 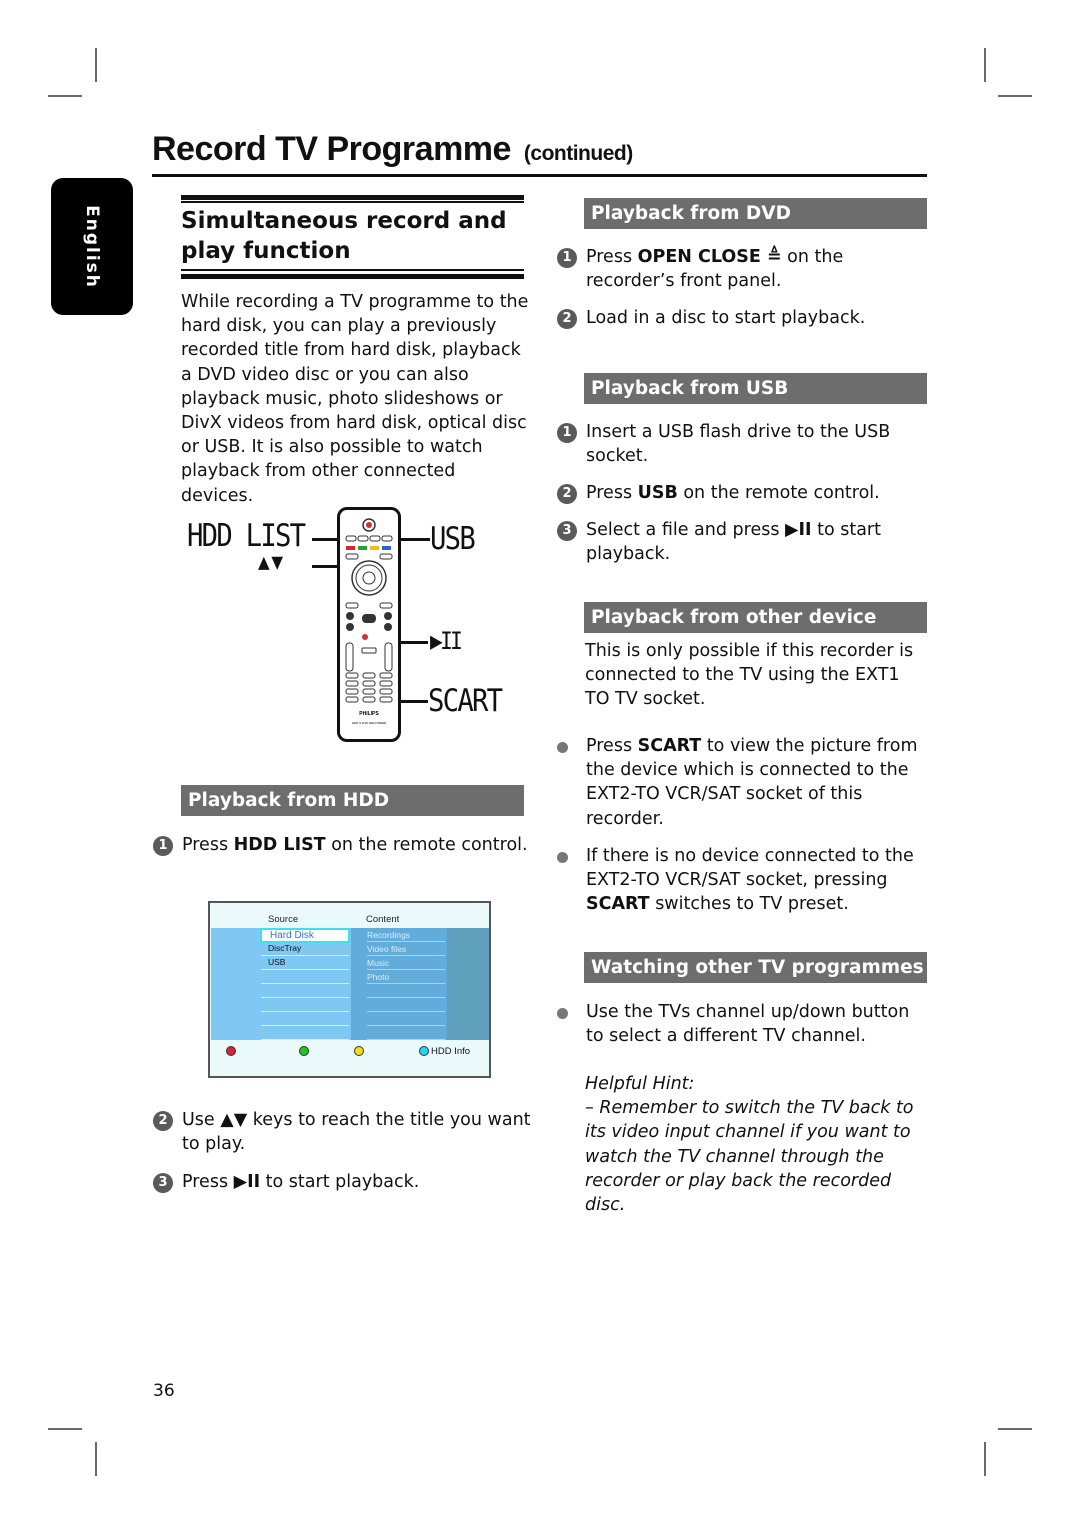 What do you see at coordinates (468, 984) in the screenshot?
I see `side-panel` at bounding box center [468, 984].